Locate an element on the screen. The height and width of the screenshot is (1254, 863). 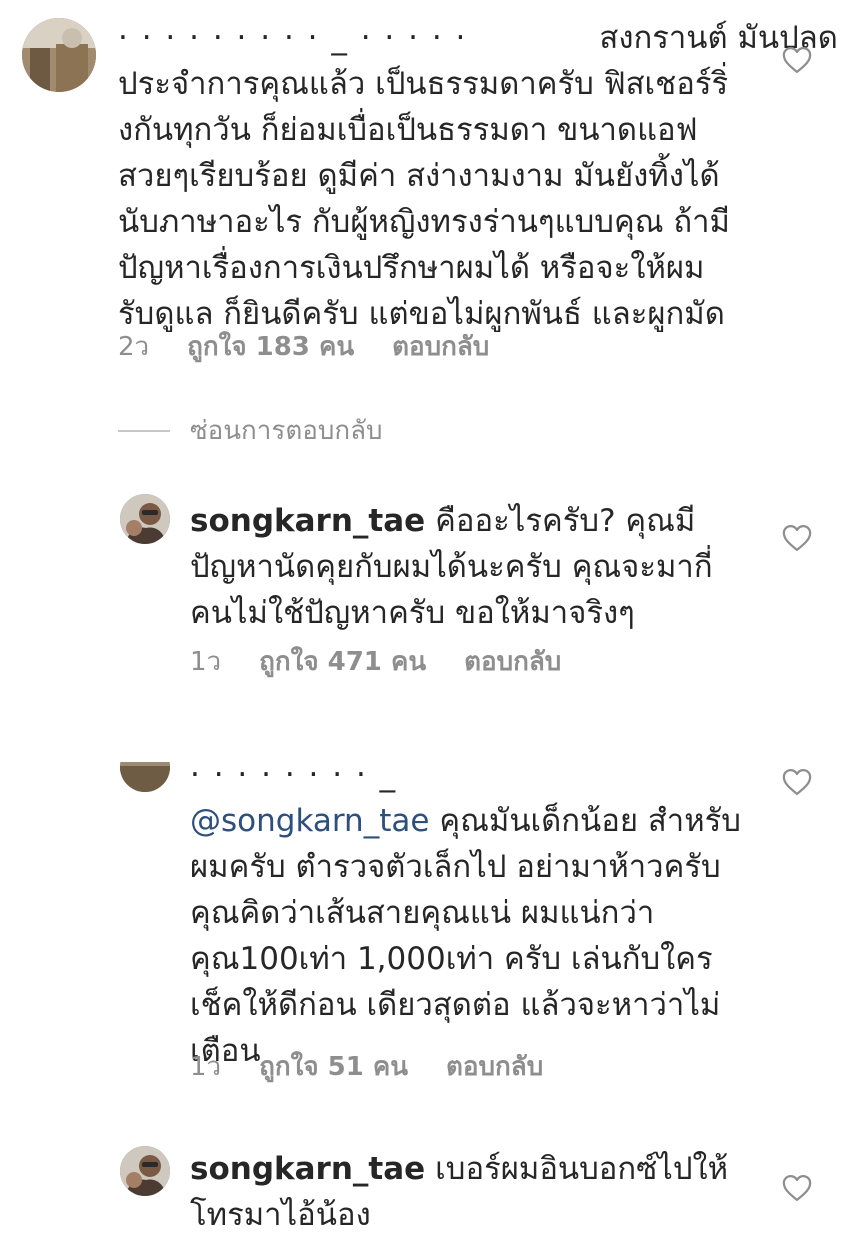
hide-replies-label: ซ่อนการตอบกลับ is located at coordinates (286, 431).